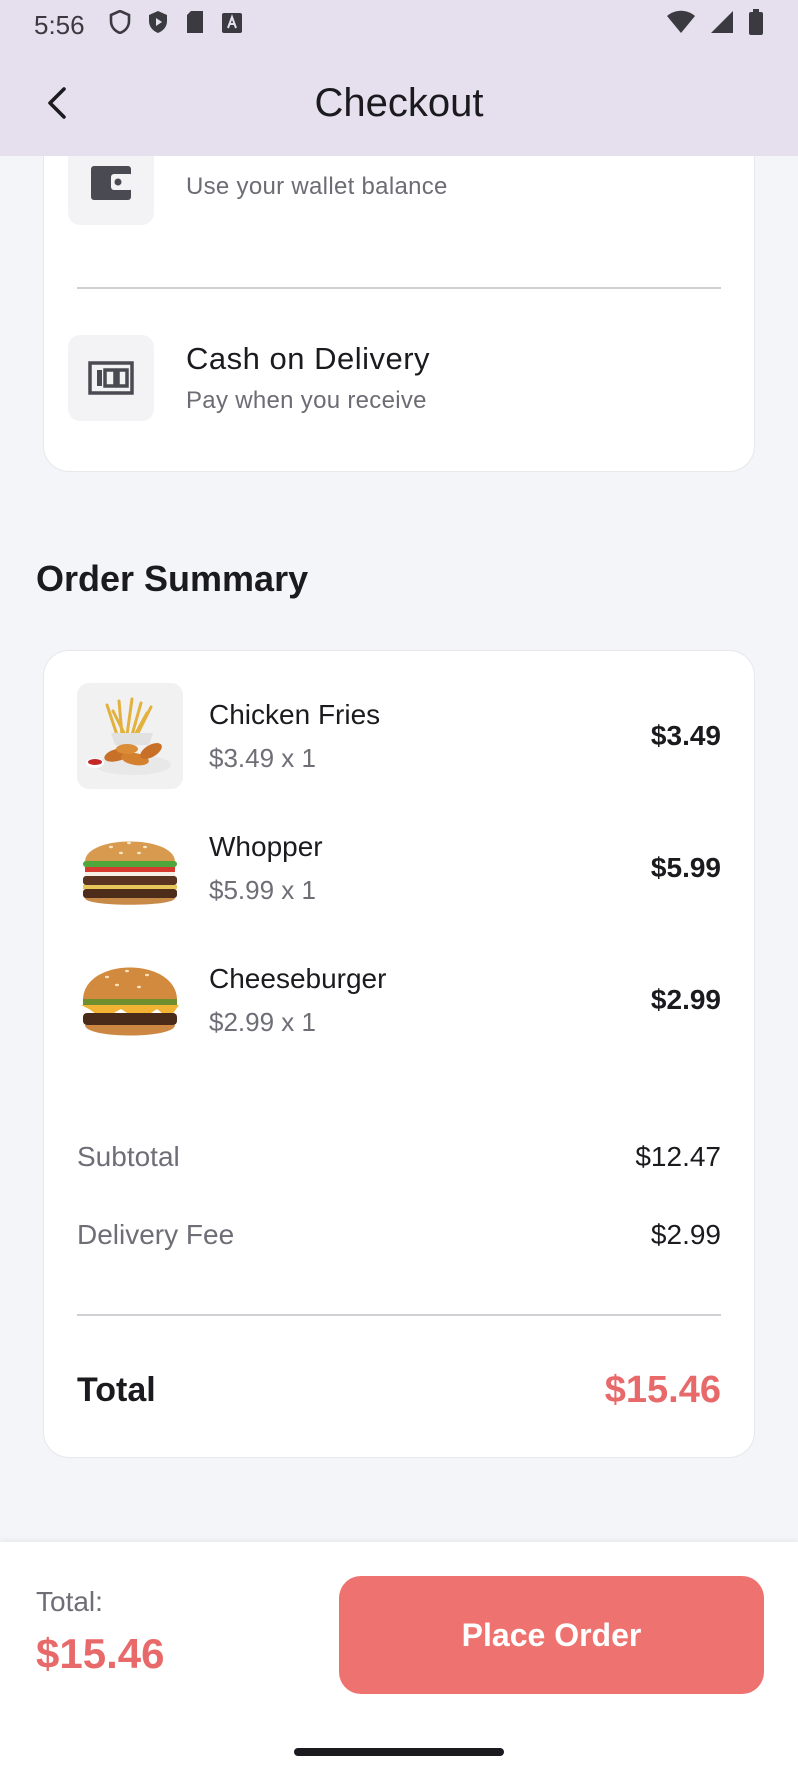 The height and width of the screenshot is (1772, 798). What do you see at coordinates (298, 978) in the screenshot?
I see `item-name: Cheeseburger` at bounding box center [298, 978].